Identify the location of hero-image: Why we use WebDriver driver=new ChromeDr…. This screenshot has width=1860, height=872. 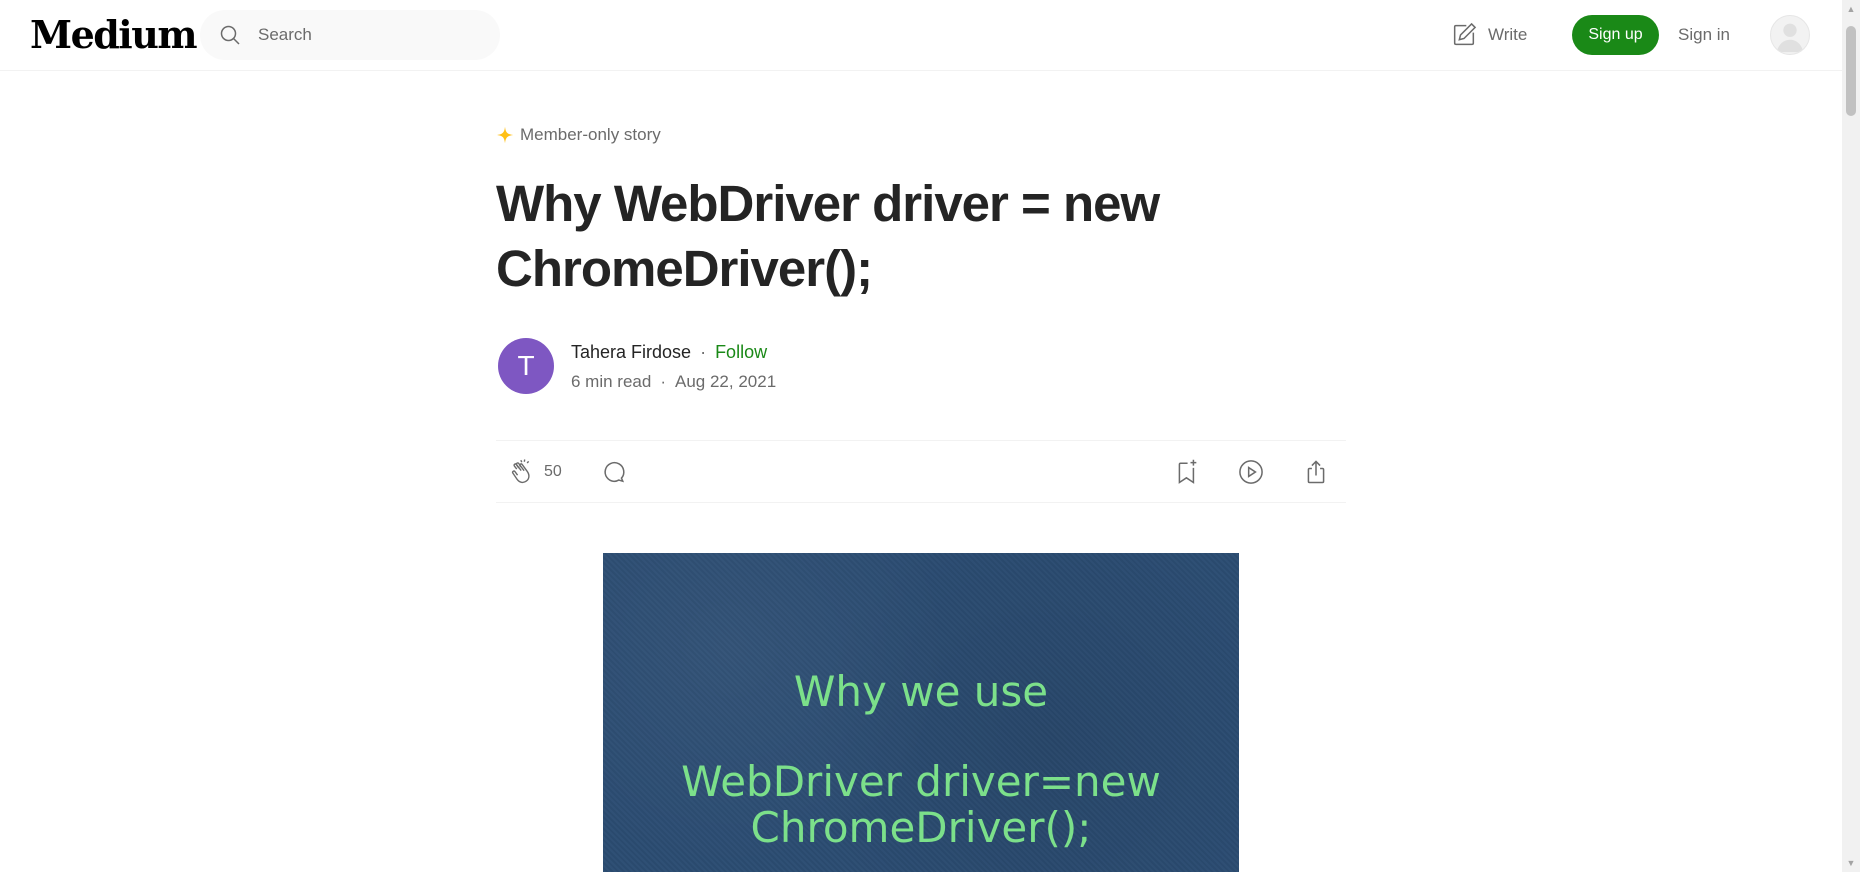
(921, 712).